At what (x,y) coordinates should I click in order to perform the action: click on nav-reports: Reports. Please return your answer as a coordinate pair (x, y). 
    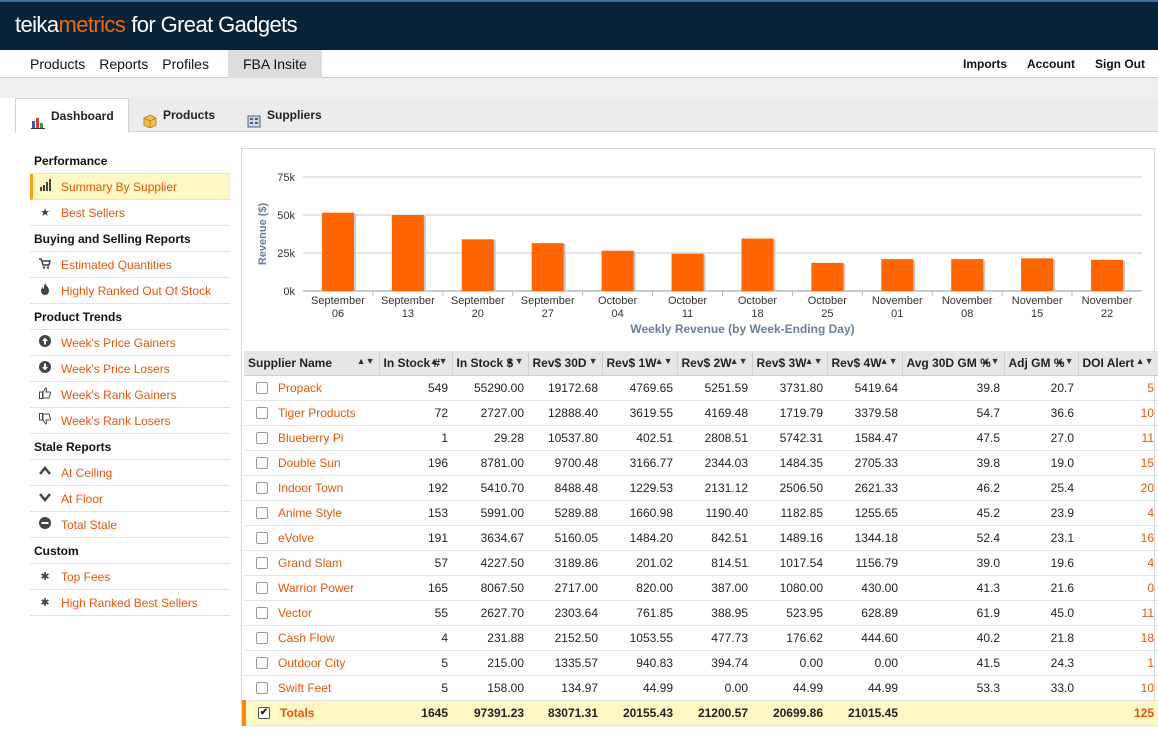
    Looking at the image, I should click on (123, 64).